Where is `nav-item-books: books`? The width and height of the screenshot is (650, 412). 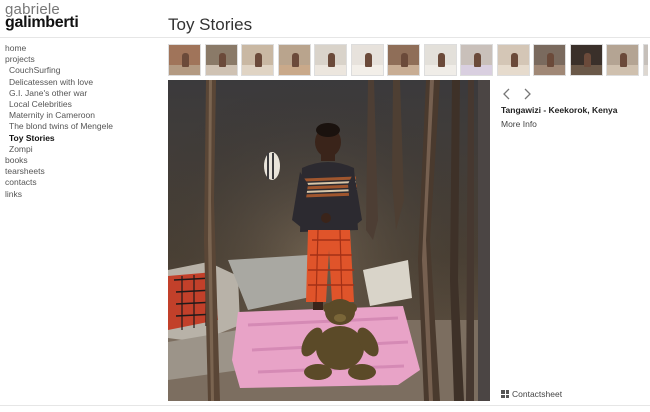
nav-item-books: books is located at coordinates (59, 160).